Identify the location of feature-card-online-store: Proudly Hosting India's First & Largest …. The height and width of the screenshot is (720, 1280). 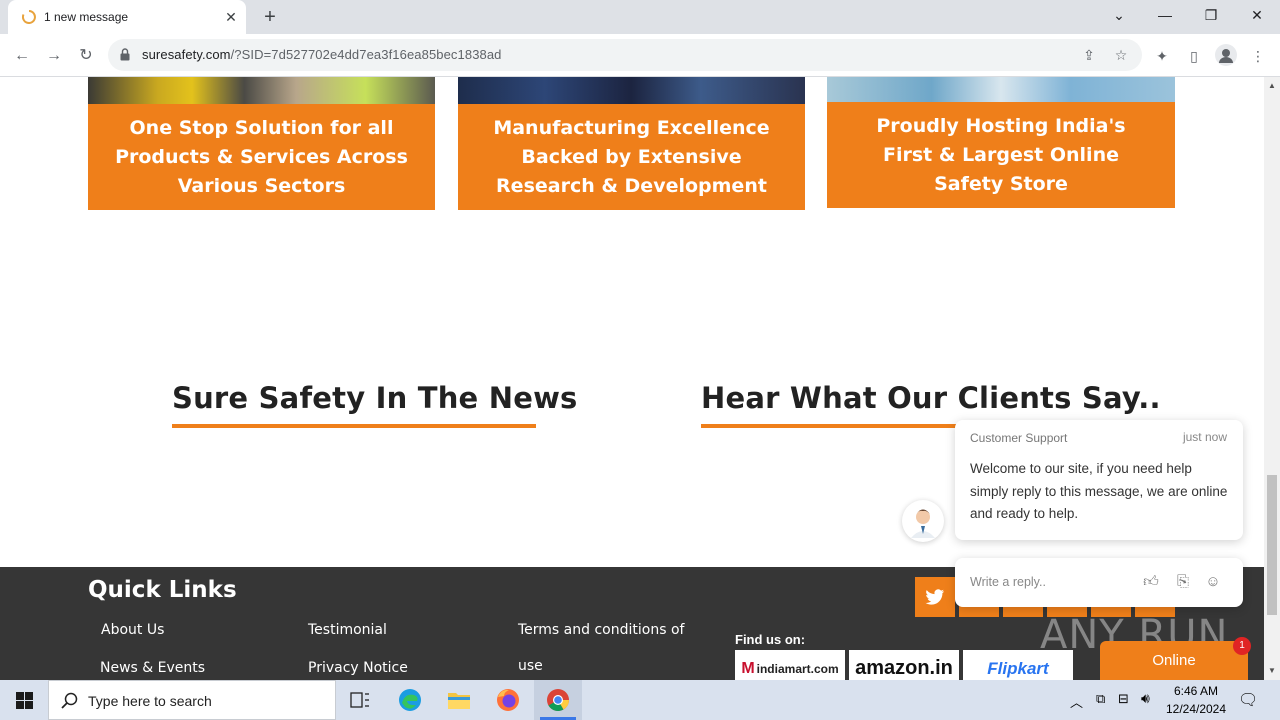
(1001, 155).